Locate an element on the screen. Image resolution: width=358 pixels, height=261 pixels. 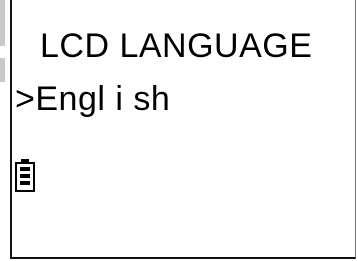
side-tab-middle is located at coordinates (2, 70).